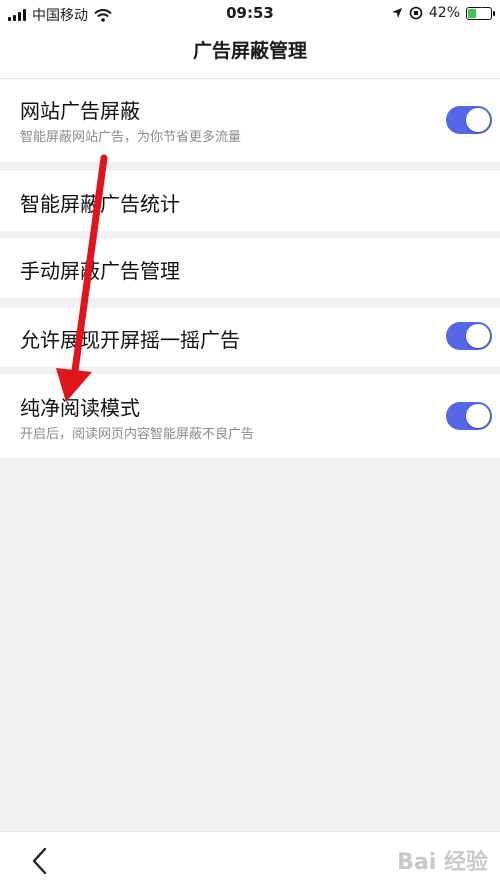 The width and height of the screenshot is (500, 890). What do you see at coordinates (250, 120) in the screenshot?
I see `setting-site-ad-block: 网站广告屏蔽 智能屏蔽网站广告，为你节省更多流量` at bounding box center [250, 120].